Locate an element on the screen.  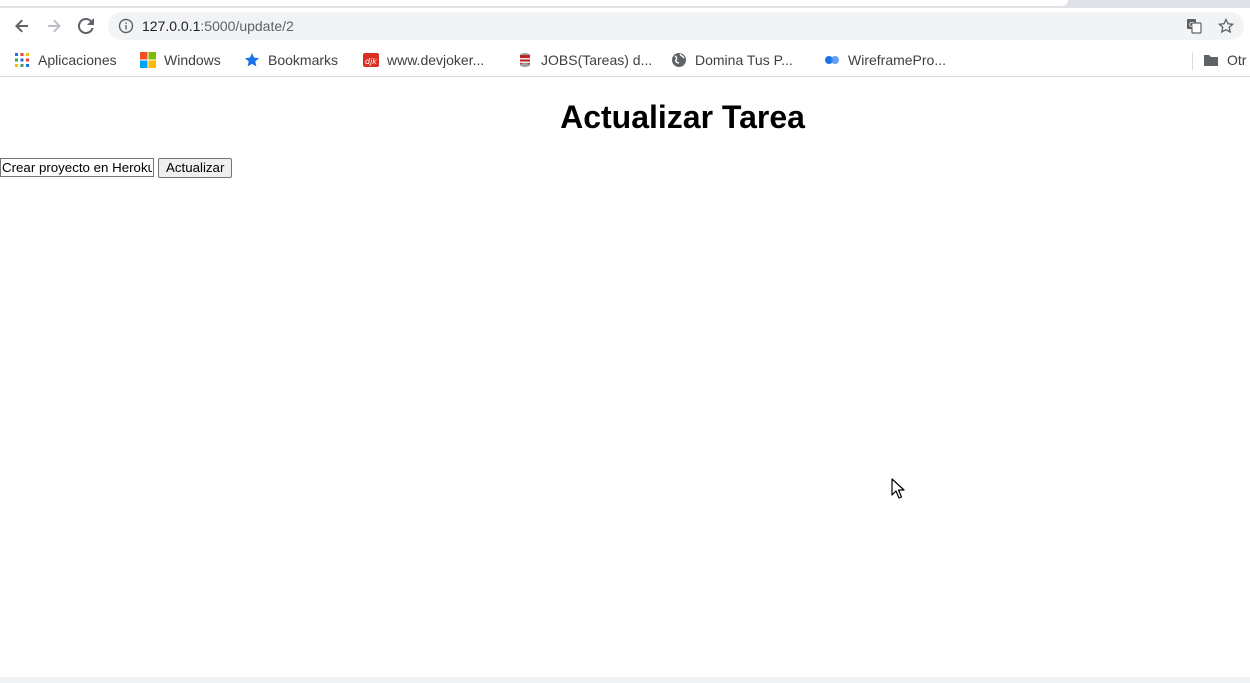
address-bar: 127.0.0.1:5000/update/2 G is located at coordinates (676, 26).